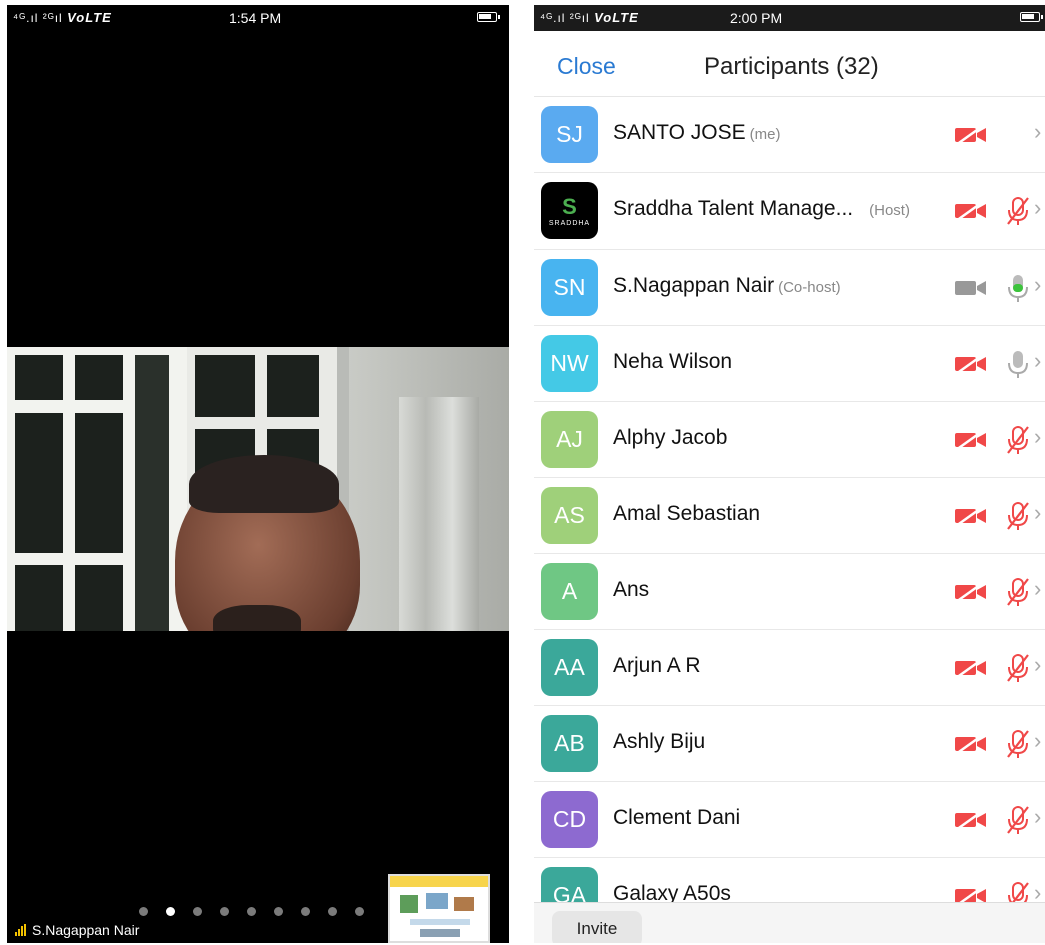 This screenshot has width=1045, height=945. Describe the element at coordinates (789, 516) in the screenshot. I see `participant-row: AS Amal Sebastian ›` at that location.